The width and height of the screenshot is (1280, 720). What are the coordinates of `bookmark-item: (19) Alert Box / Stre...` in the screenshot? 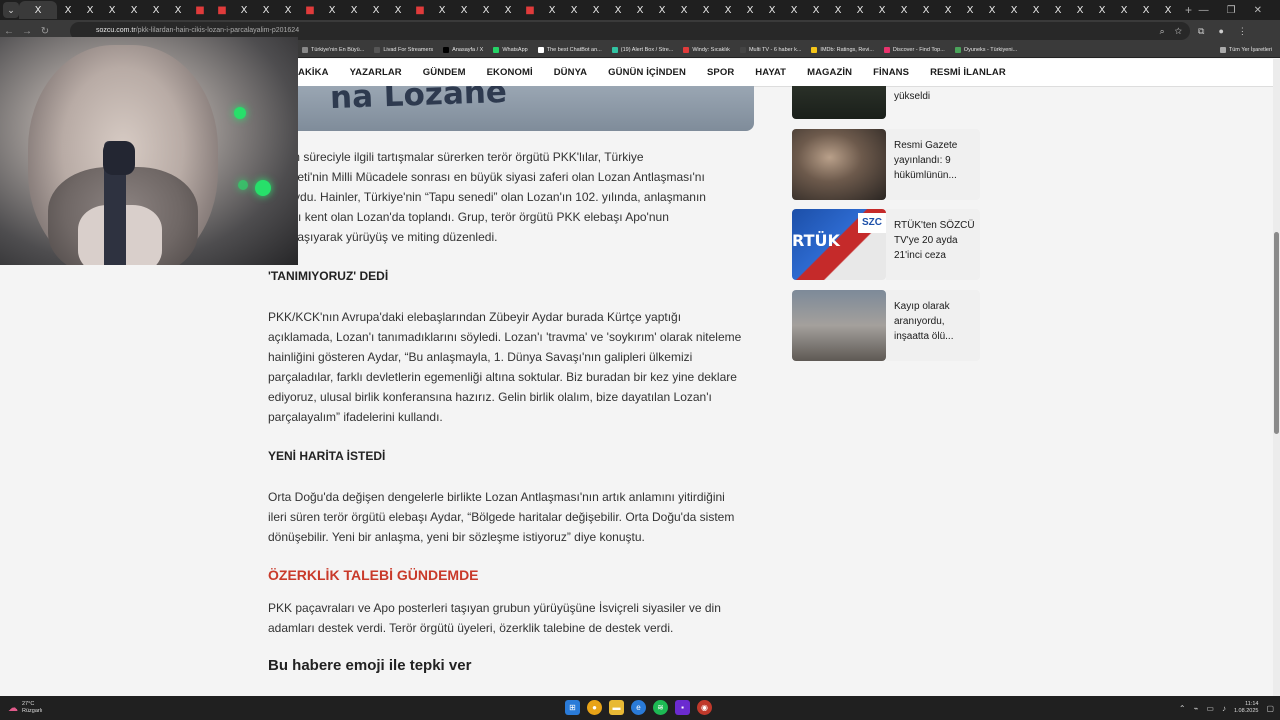 It's located at (642, 49).